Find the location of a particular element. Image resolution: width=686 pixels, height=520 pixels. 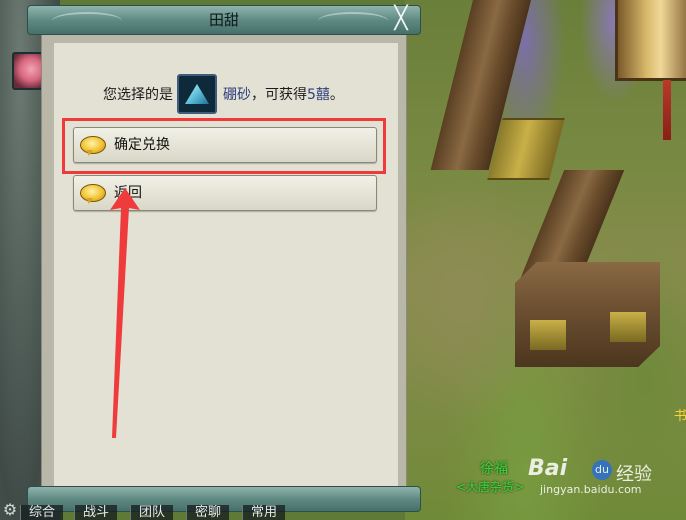

baidu-watermark: Bai du 经验 jingyan.baidu.com is located at coordinates (604, 478).